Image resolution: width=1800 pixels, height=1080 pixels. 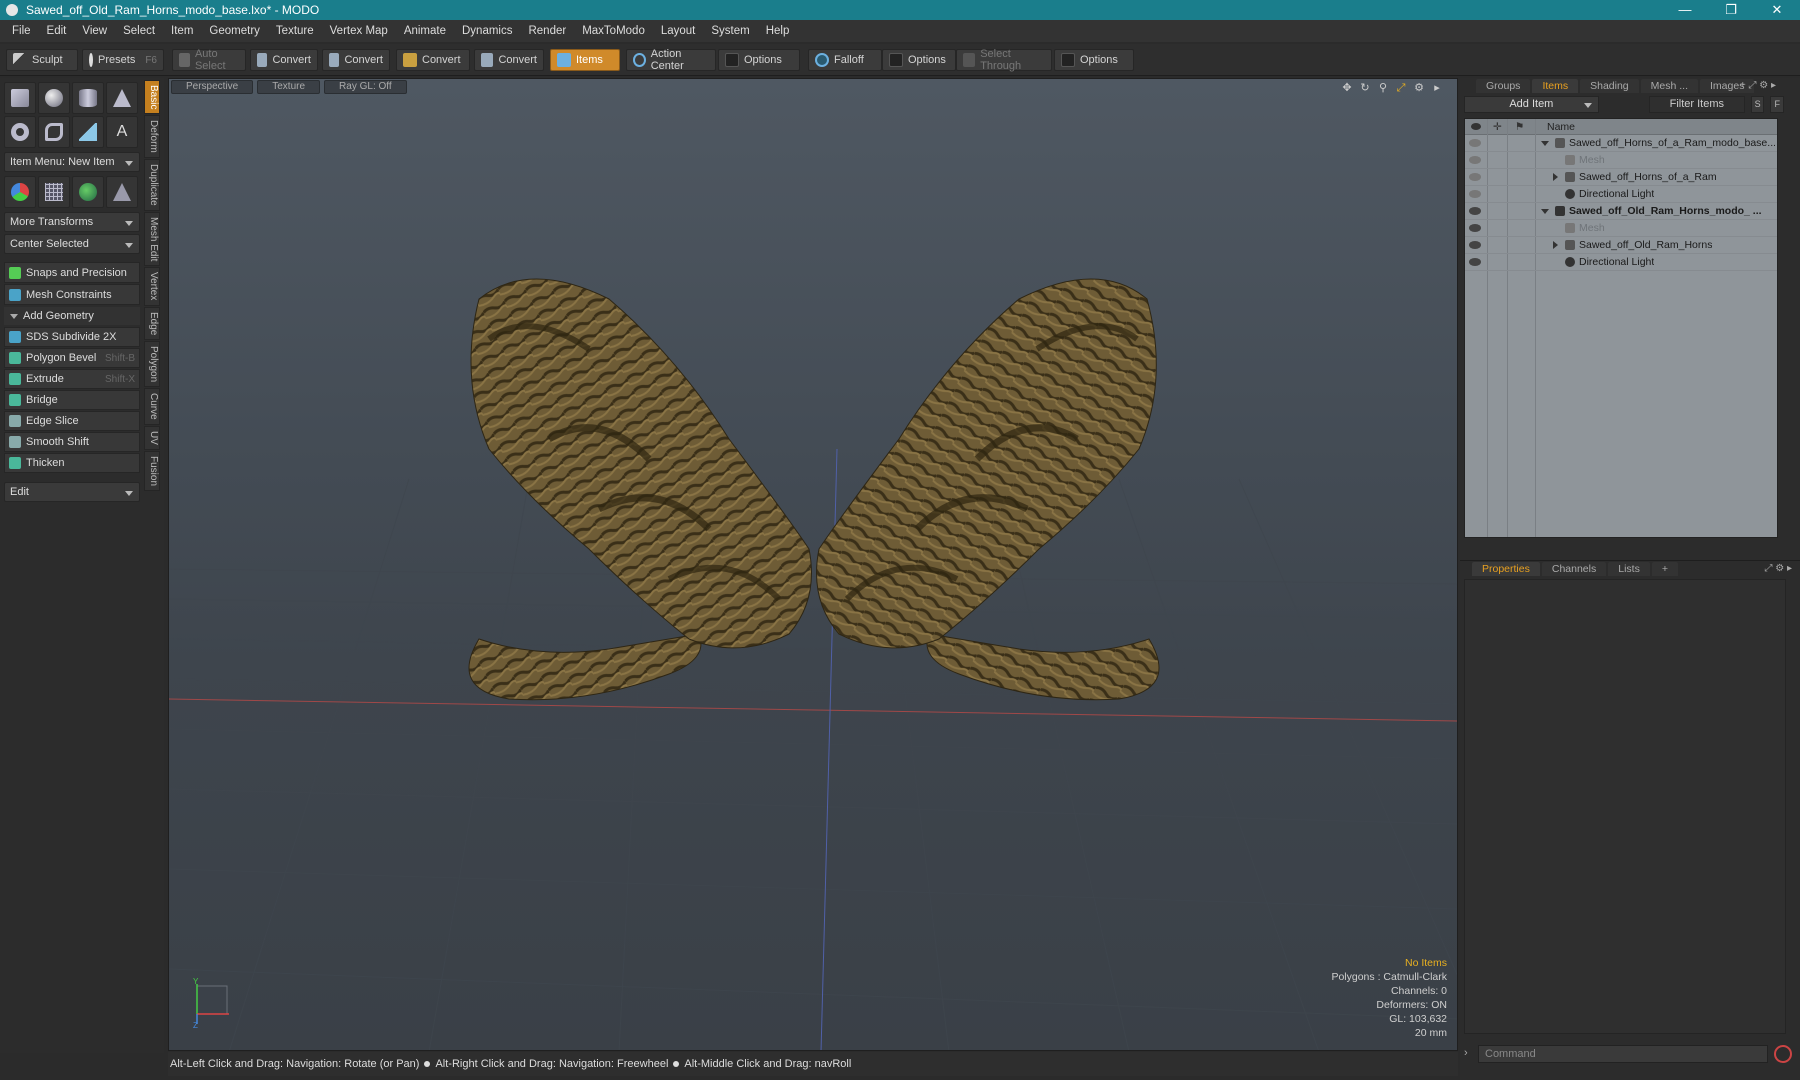 I want to click on convert-edges-button: Convert, so click(x=356, y=60).